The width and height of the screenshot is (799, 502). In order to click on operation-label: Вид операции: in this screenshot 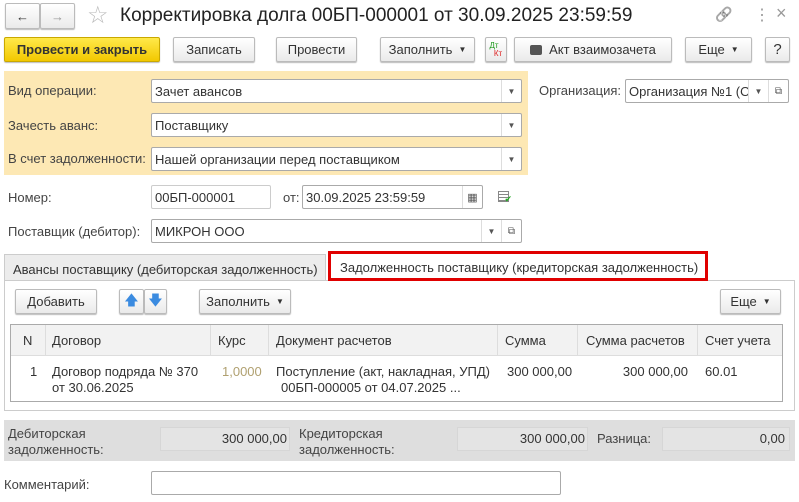, I will do `click(52, 90)`.